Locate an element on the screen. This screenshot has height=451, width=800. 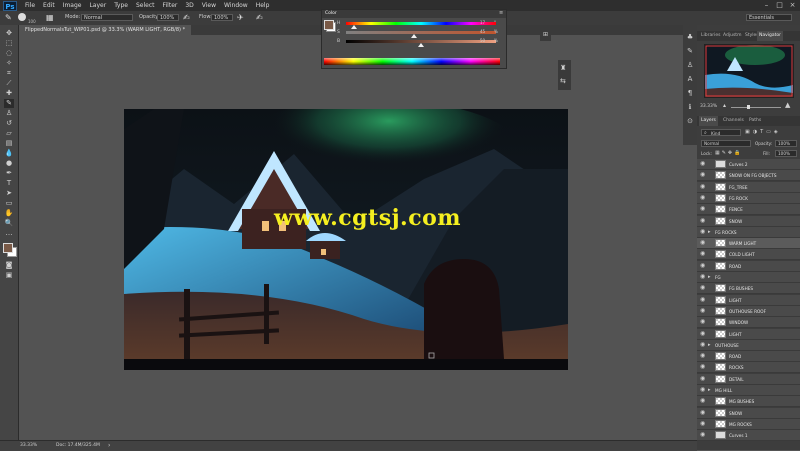
maximize-icon: □ is located at coordinates (779, 5).